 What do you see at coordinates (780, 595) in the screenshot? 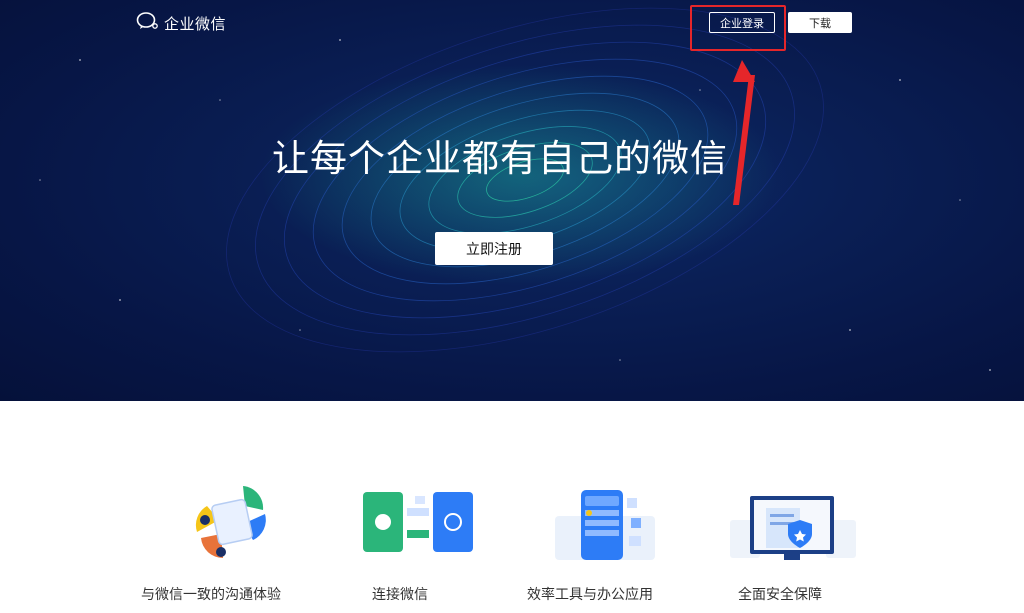
I see `feature-label-security: 全面安全保障` at bounding box center [780, 595].